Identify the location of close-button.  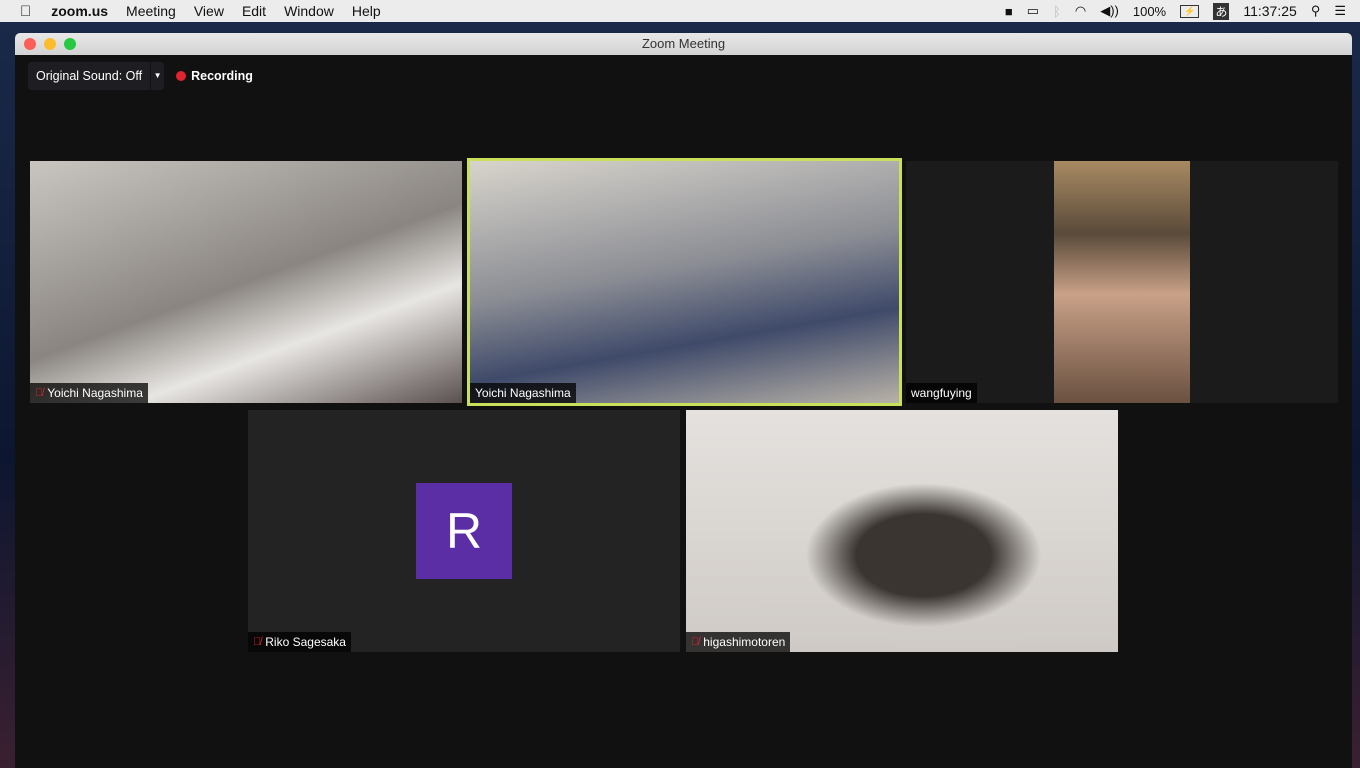
(30, 44).